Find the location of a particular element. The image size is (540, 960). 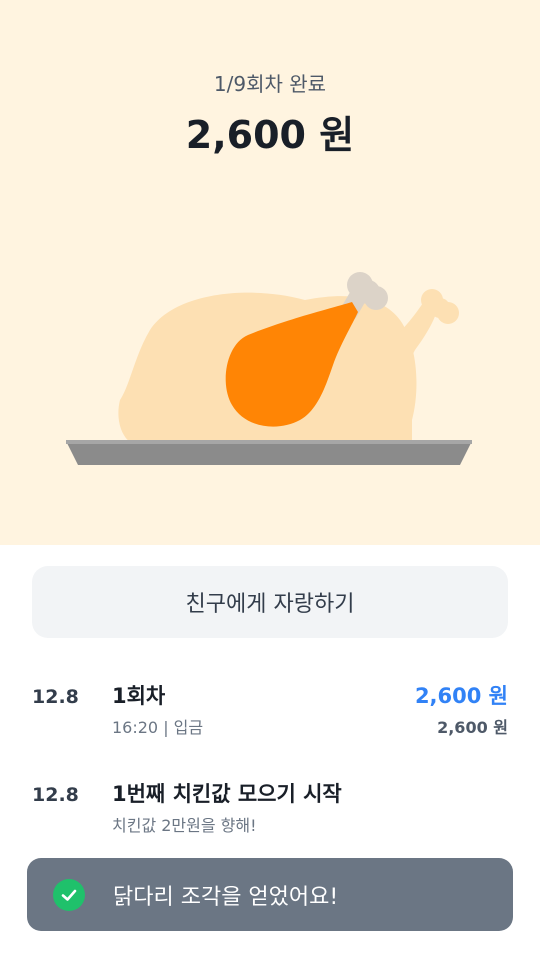

saved-amount: 2,600 원 is located at coordinates (270, 135).